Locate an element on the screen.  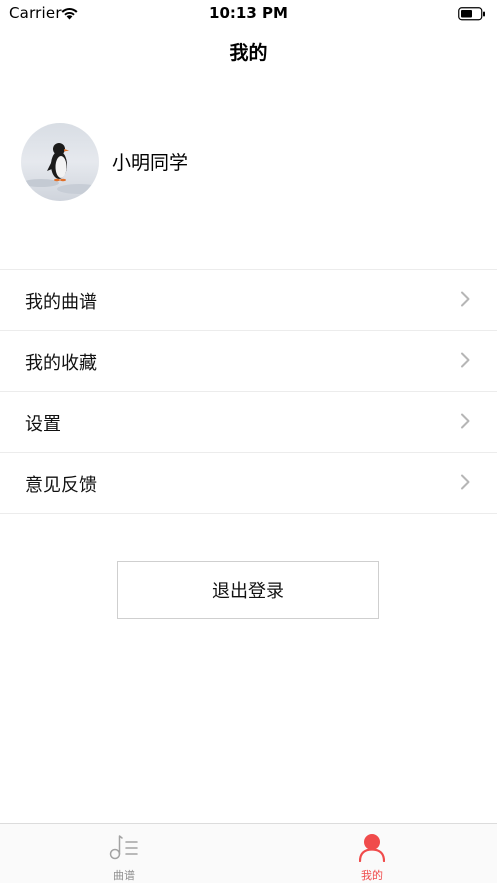
avatar is located at coordinates (60, 162).